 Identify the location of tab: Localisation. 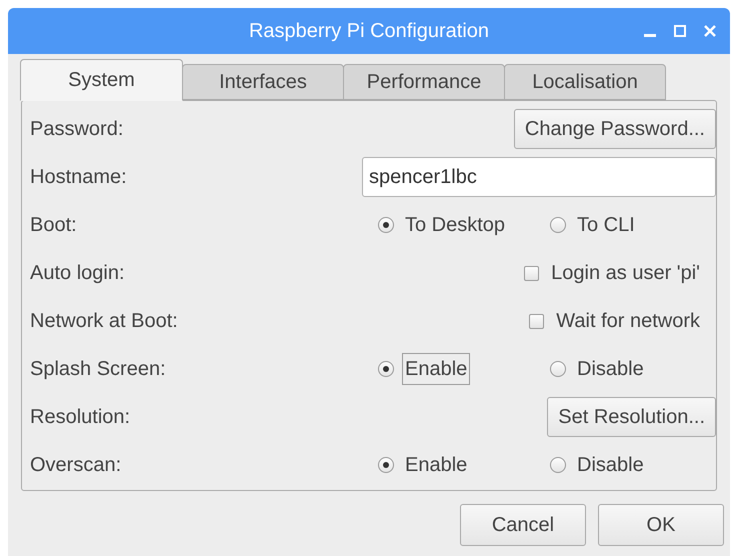
(585, 82).